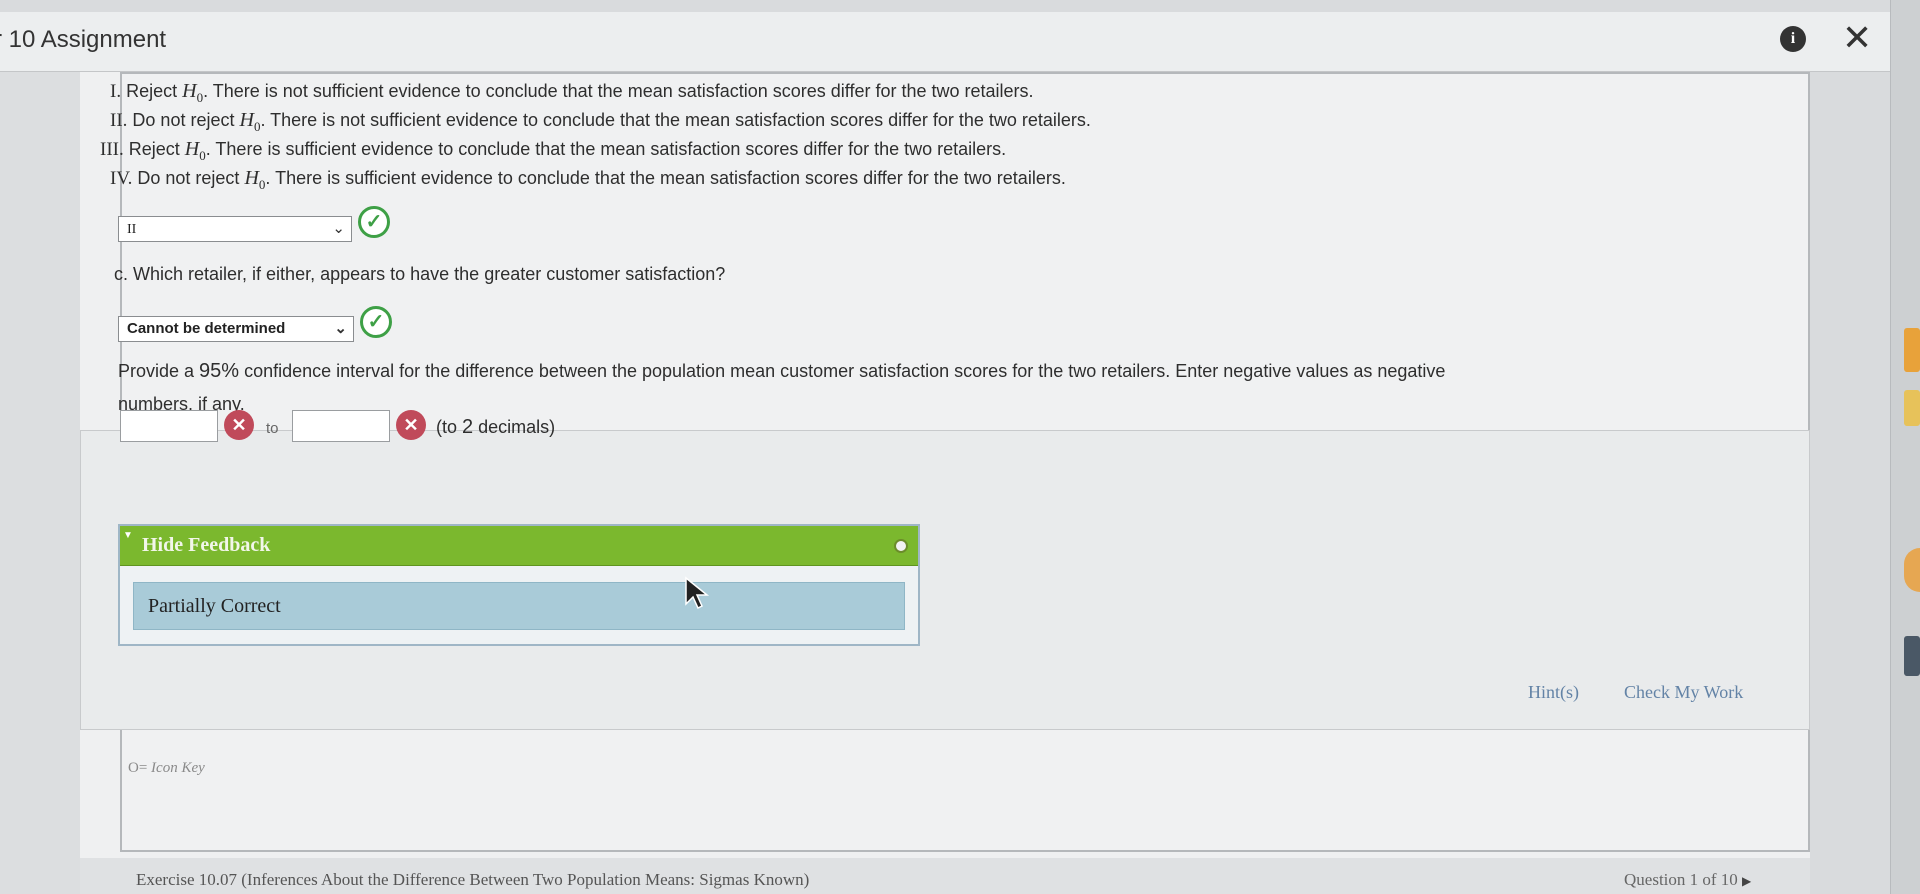 Image resolution: width=1920 pixels, height=894 pixels. I want to click on play-arrow-icon: ▶, so click(1747, 881).